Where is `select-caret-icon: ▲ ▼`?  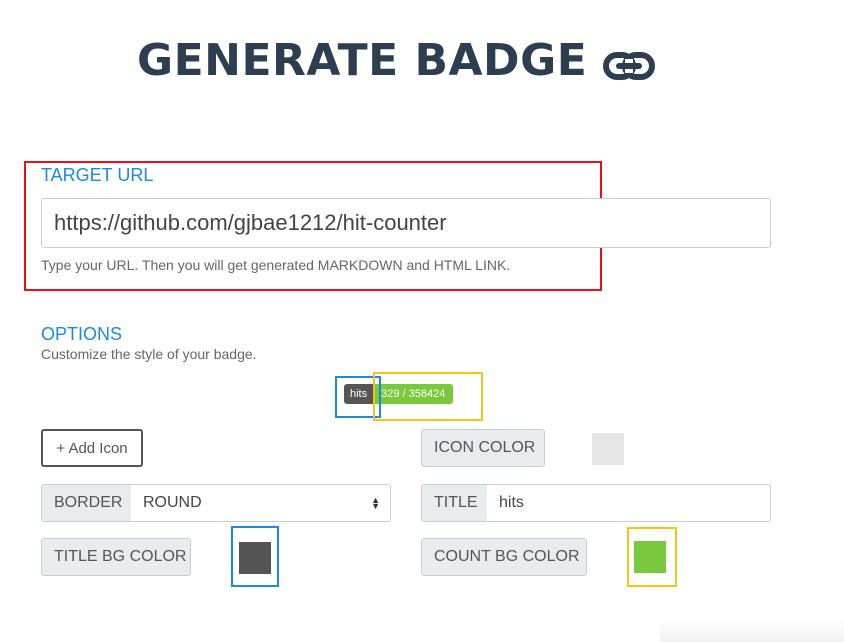
select-caret-icon: ▲ ▼ is located at coordinates (375, 503).